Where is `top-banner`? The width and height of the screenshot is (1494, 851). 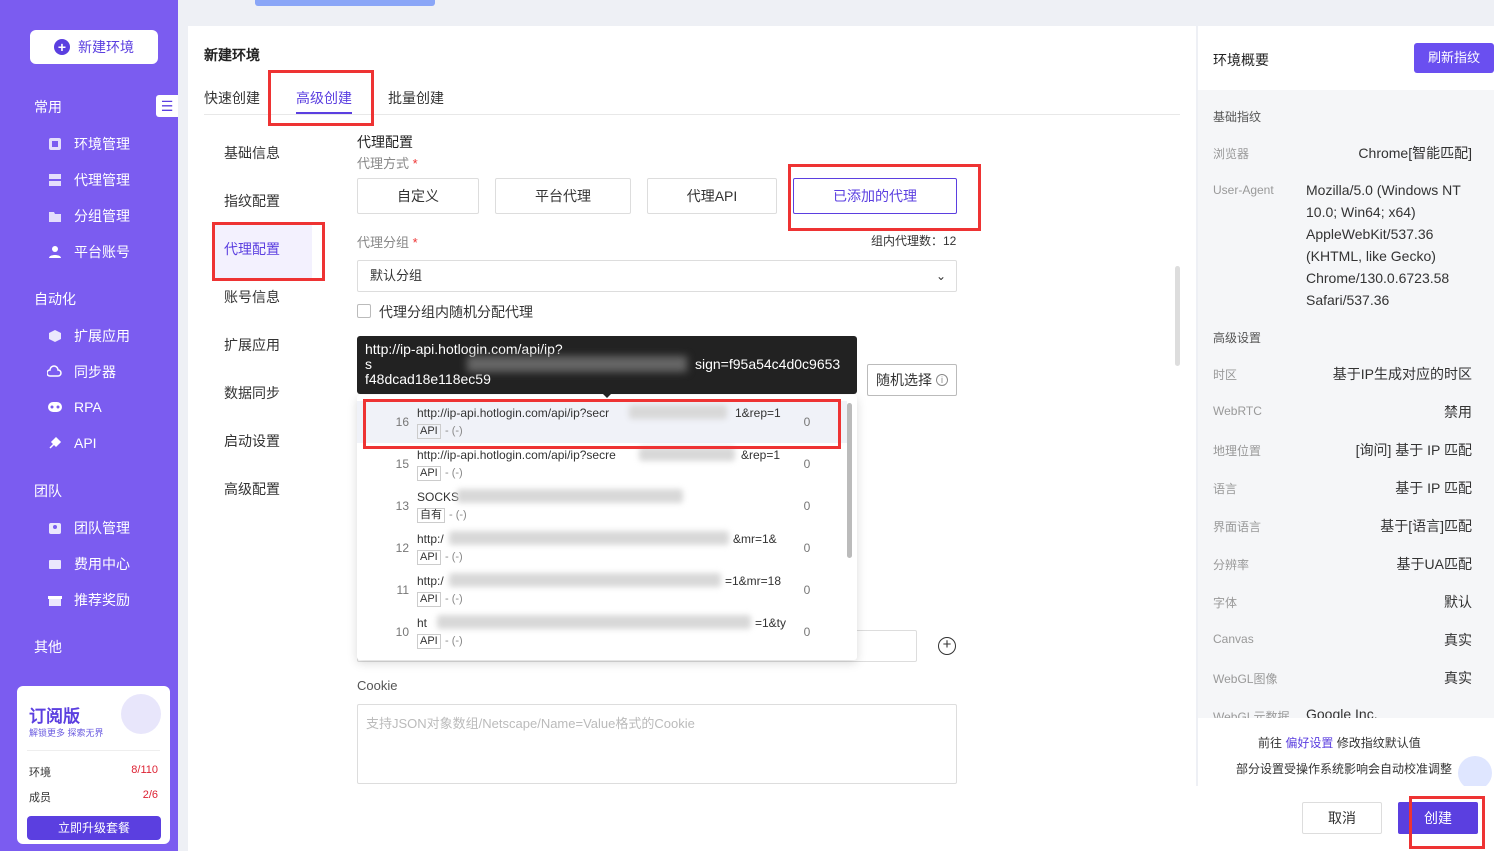 top-banner is located at coordinates (345, 3).